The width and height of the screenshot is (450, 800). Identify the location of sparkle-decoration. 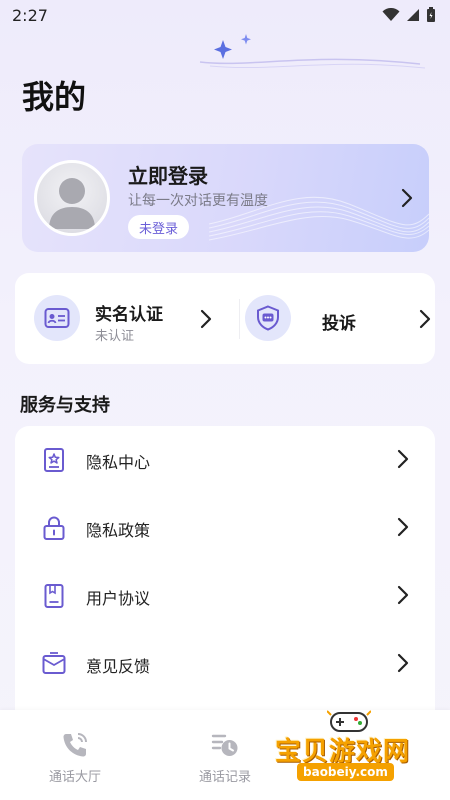
(312, 51).